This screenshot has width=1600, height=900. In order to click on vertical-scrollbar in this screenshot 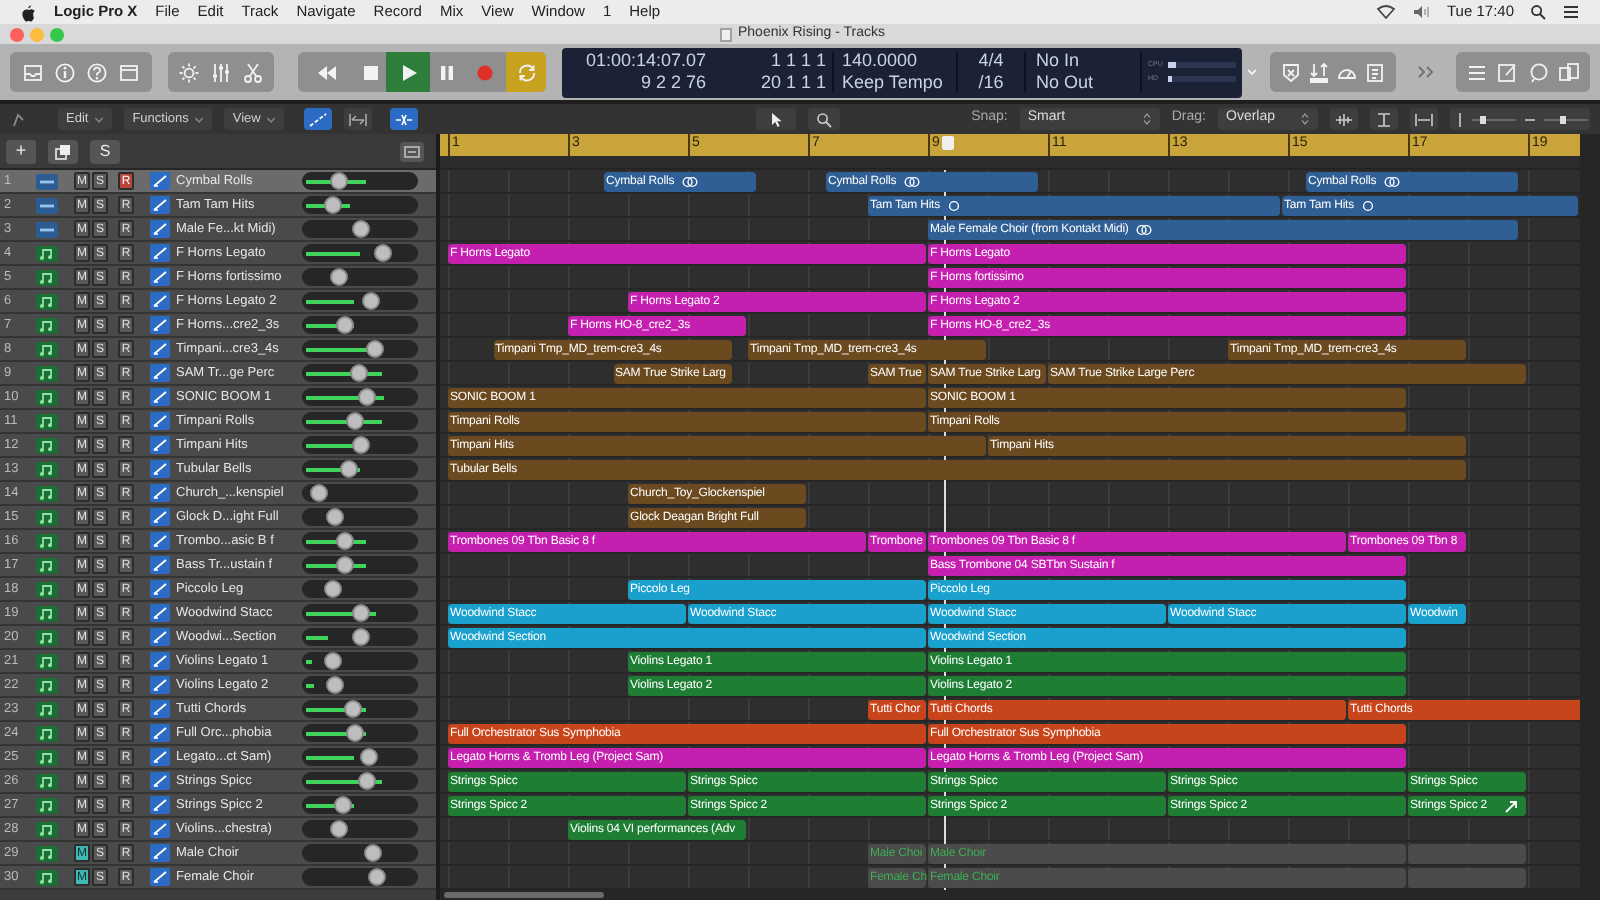, I will do `click(1590, 517)`.